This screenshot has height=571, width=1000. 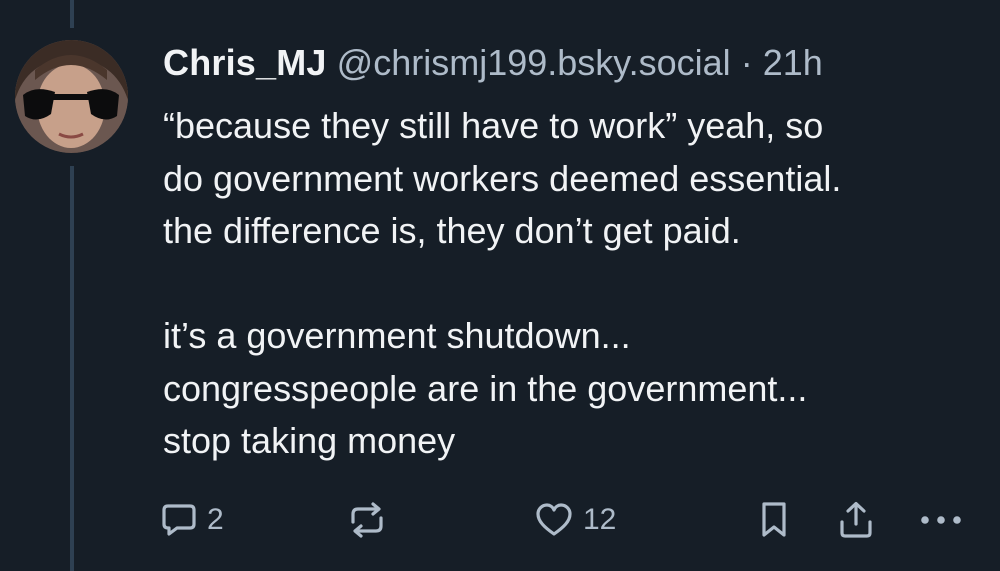 What do you see at coordinates (793, 62) in the screenshot?
I see `timestamp: 21h` at bounding box center [793, 62].